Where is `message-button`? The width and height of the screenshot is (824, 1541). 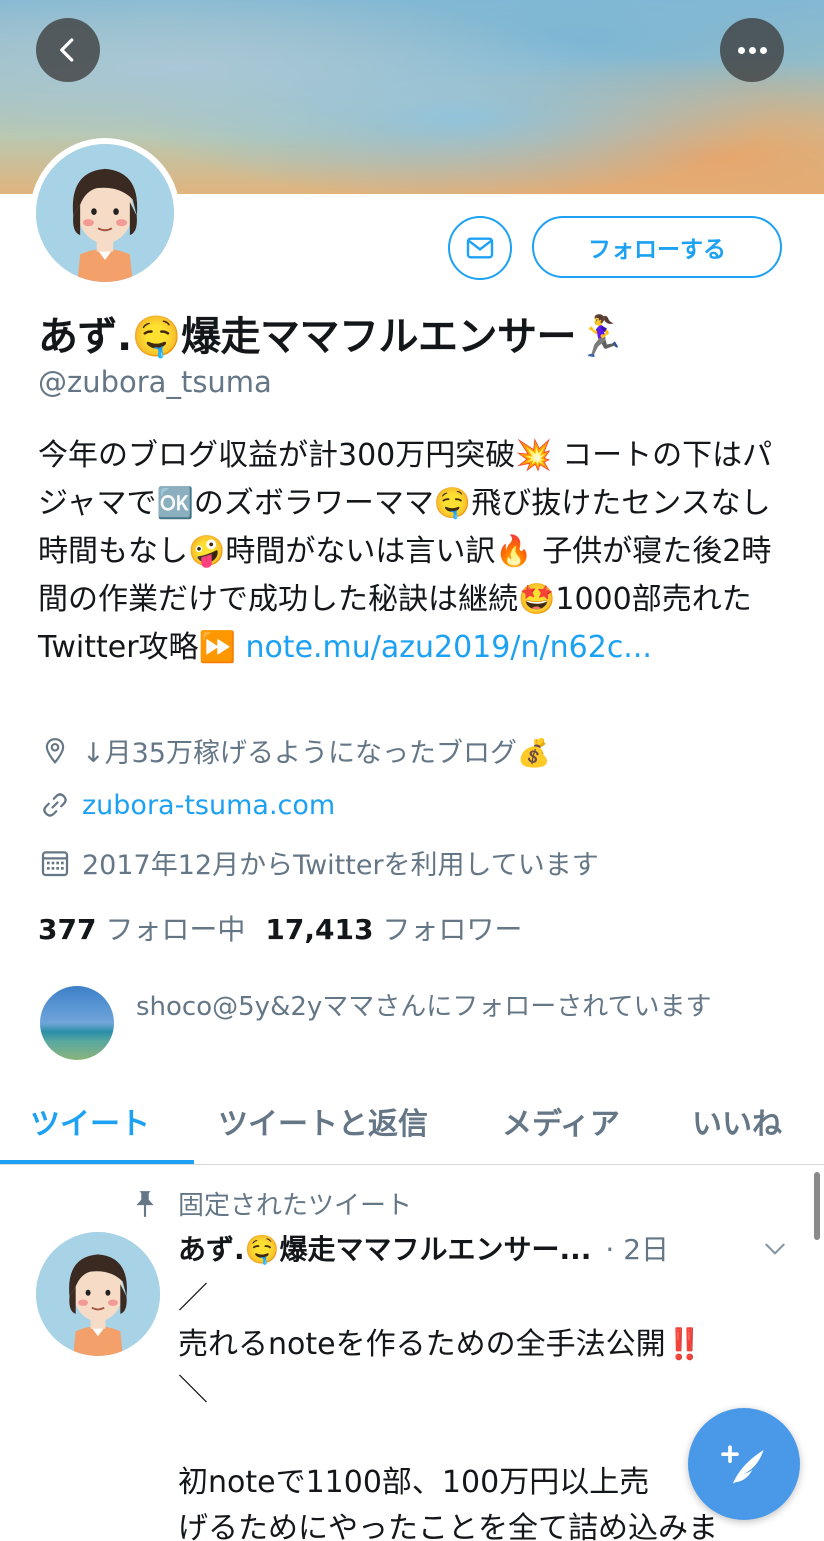 message-button is located at coordinates (480, 248).